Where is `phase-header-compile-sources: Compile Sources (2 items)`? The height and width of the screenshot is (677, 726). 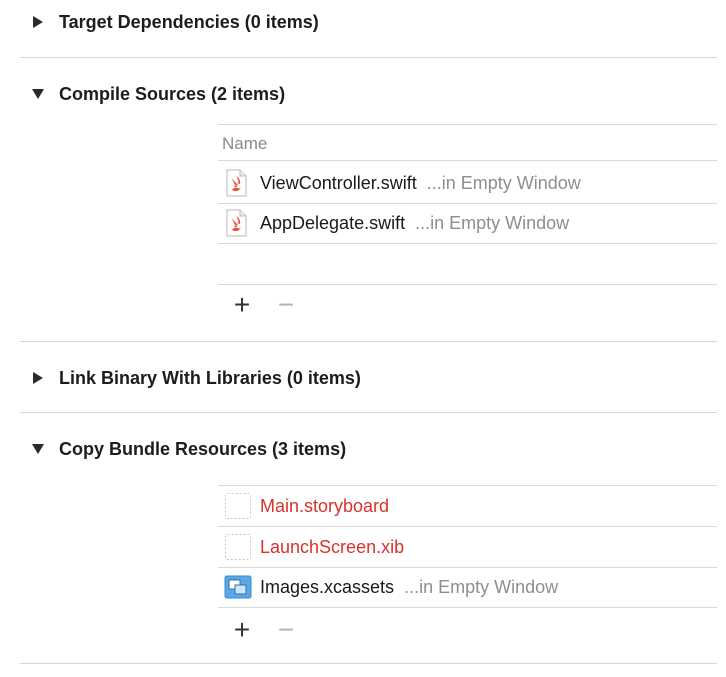 phase-header-compile-sources: Compile Sources (2 items) is located at coordinates (157, 94).